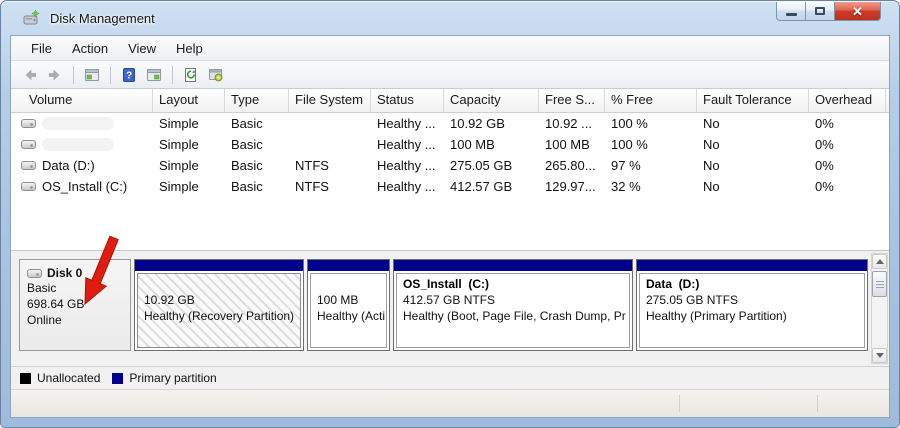 Image resolution: width=900 pixels, height=428 pixels. Describe the element at coordinates (450, 403) in the screenshot. I see `status-bar` at that location.